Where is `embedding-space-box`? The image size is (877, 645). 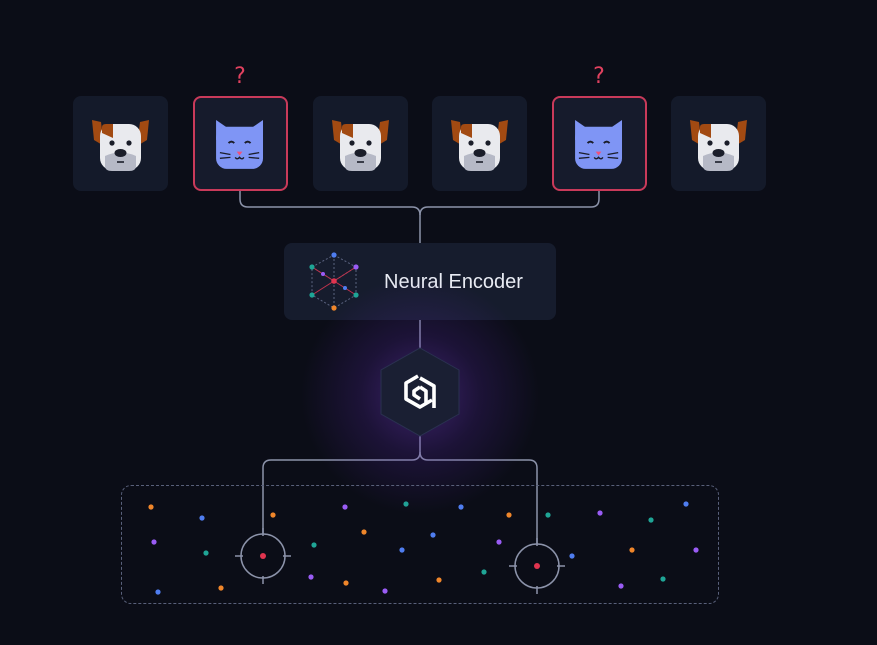 embedding-space-box is located at coordinates (420, 544).